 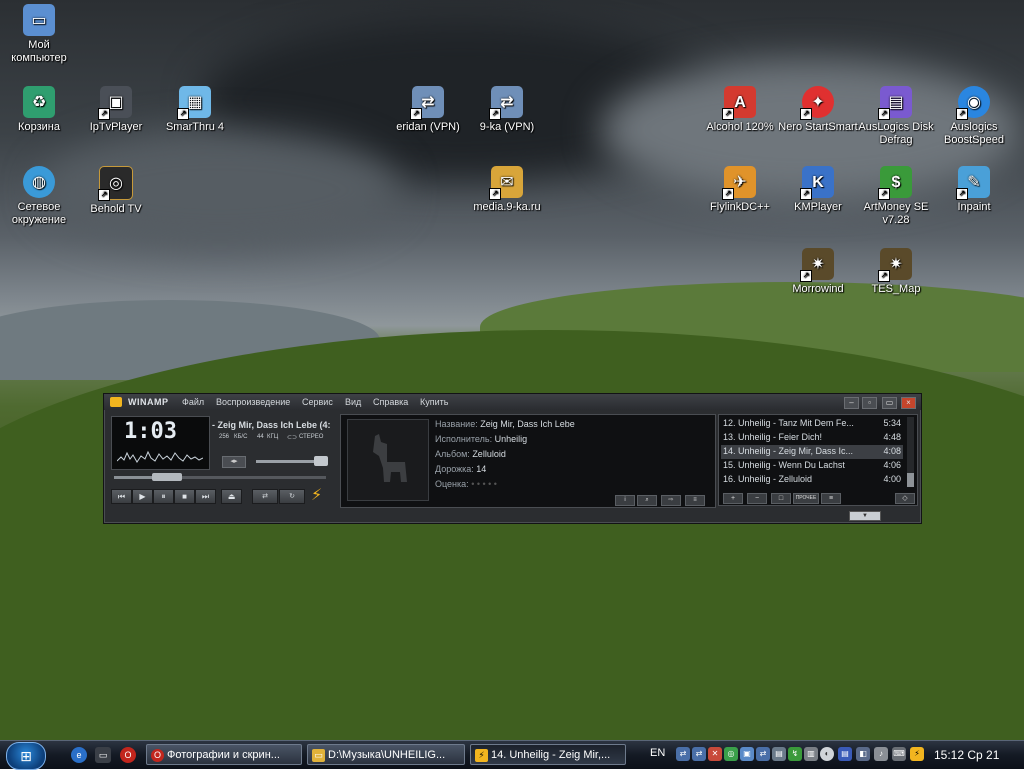 I want to click on winamp-bolt-icon: ⚡, so click(x=316, y=495).